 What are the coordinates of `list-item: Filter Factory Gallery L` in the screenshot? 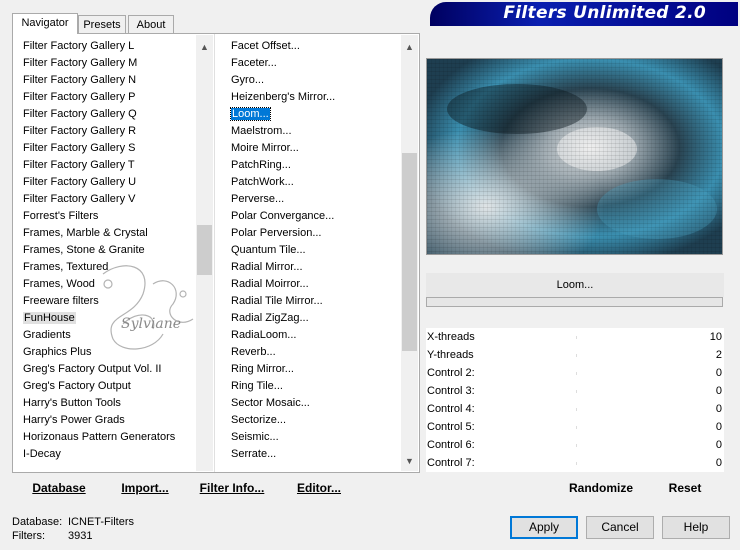 It's located at (111, 46).